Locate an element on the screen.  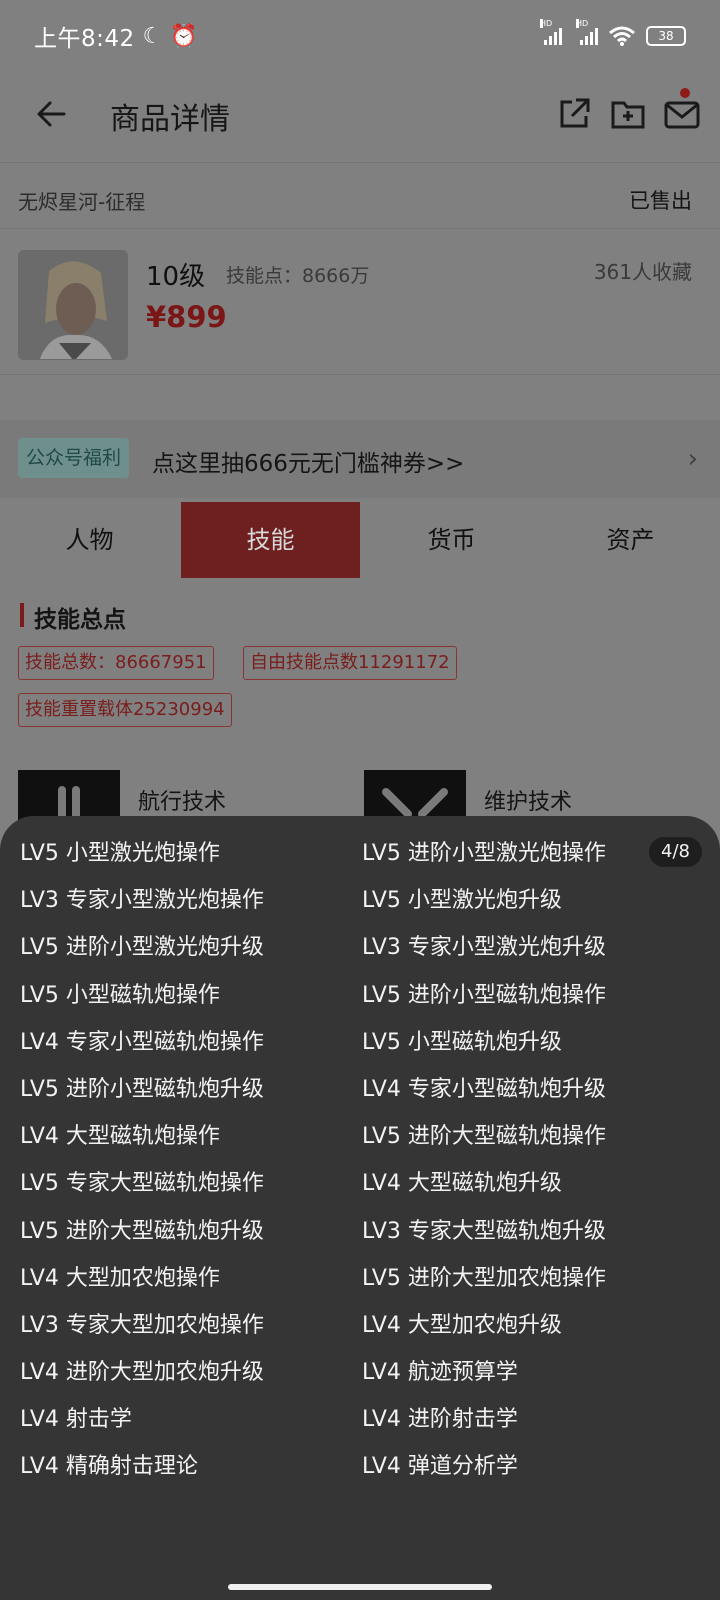
account-level: 10级 is located at coordinates (176, 277).